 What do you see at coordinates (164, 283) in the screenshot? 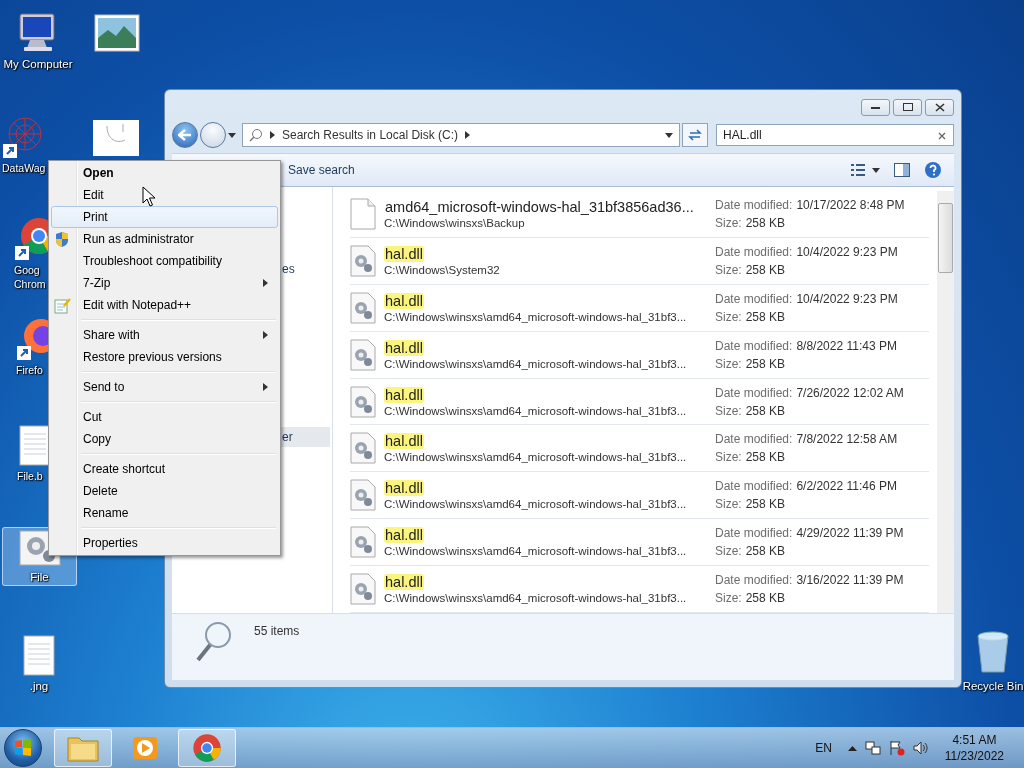
I see `menu-item: 7-Zip` at bounding box center [164, 283].